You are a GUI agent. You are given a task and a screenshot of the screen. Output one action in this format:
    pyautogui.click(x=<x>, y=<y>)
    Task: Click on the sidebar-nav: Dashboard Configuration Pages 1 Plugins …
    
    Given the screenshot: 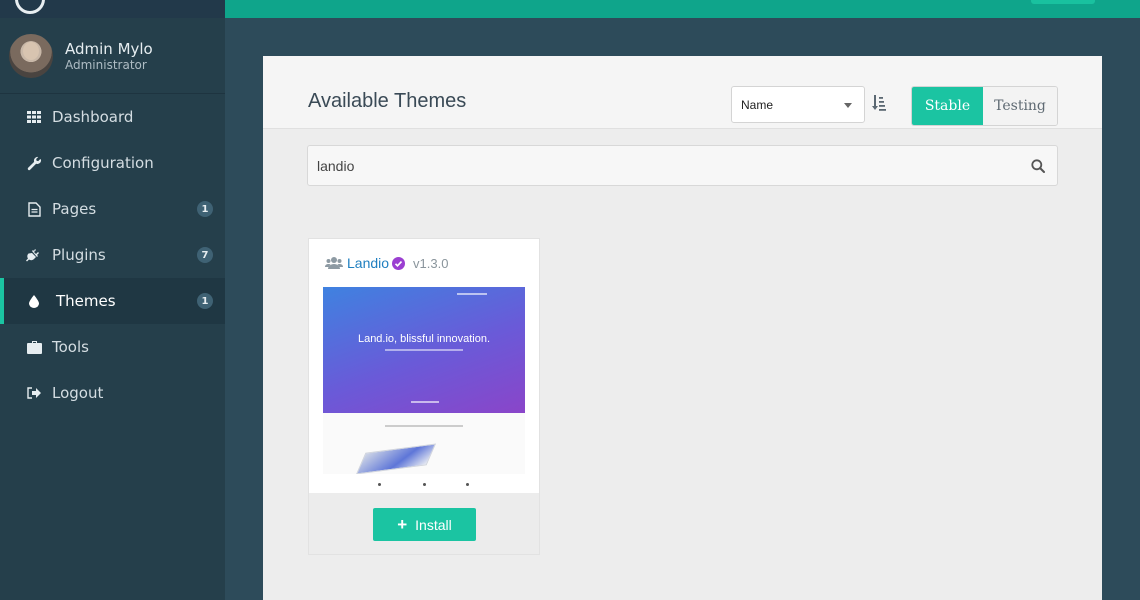 What is the action you would take?
    pyautogui.click(x=112, y=255)
    